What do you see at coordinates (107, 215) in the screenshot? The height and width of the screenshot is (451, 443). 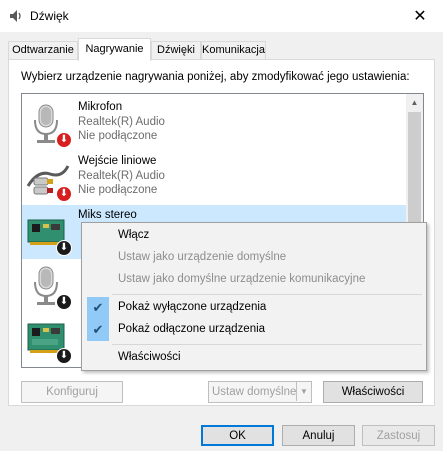 I see `device-name: Miks stereo` at bounding box center [107, 215].